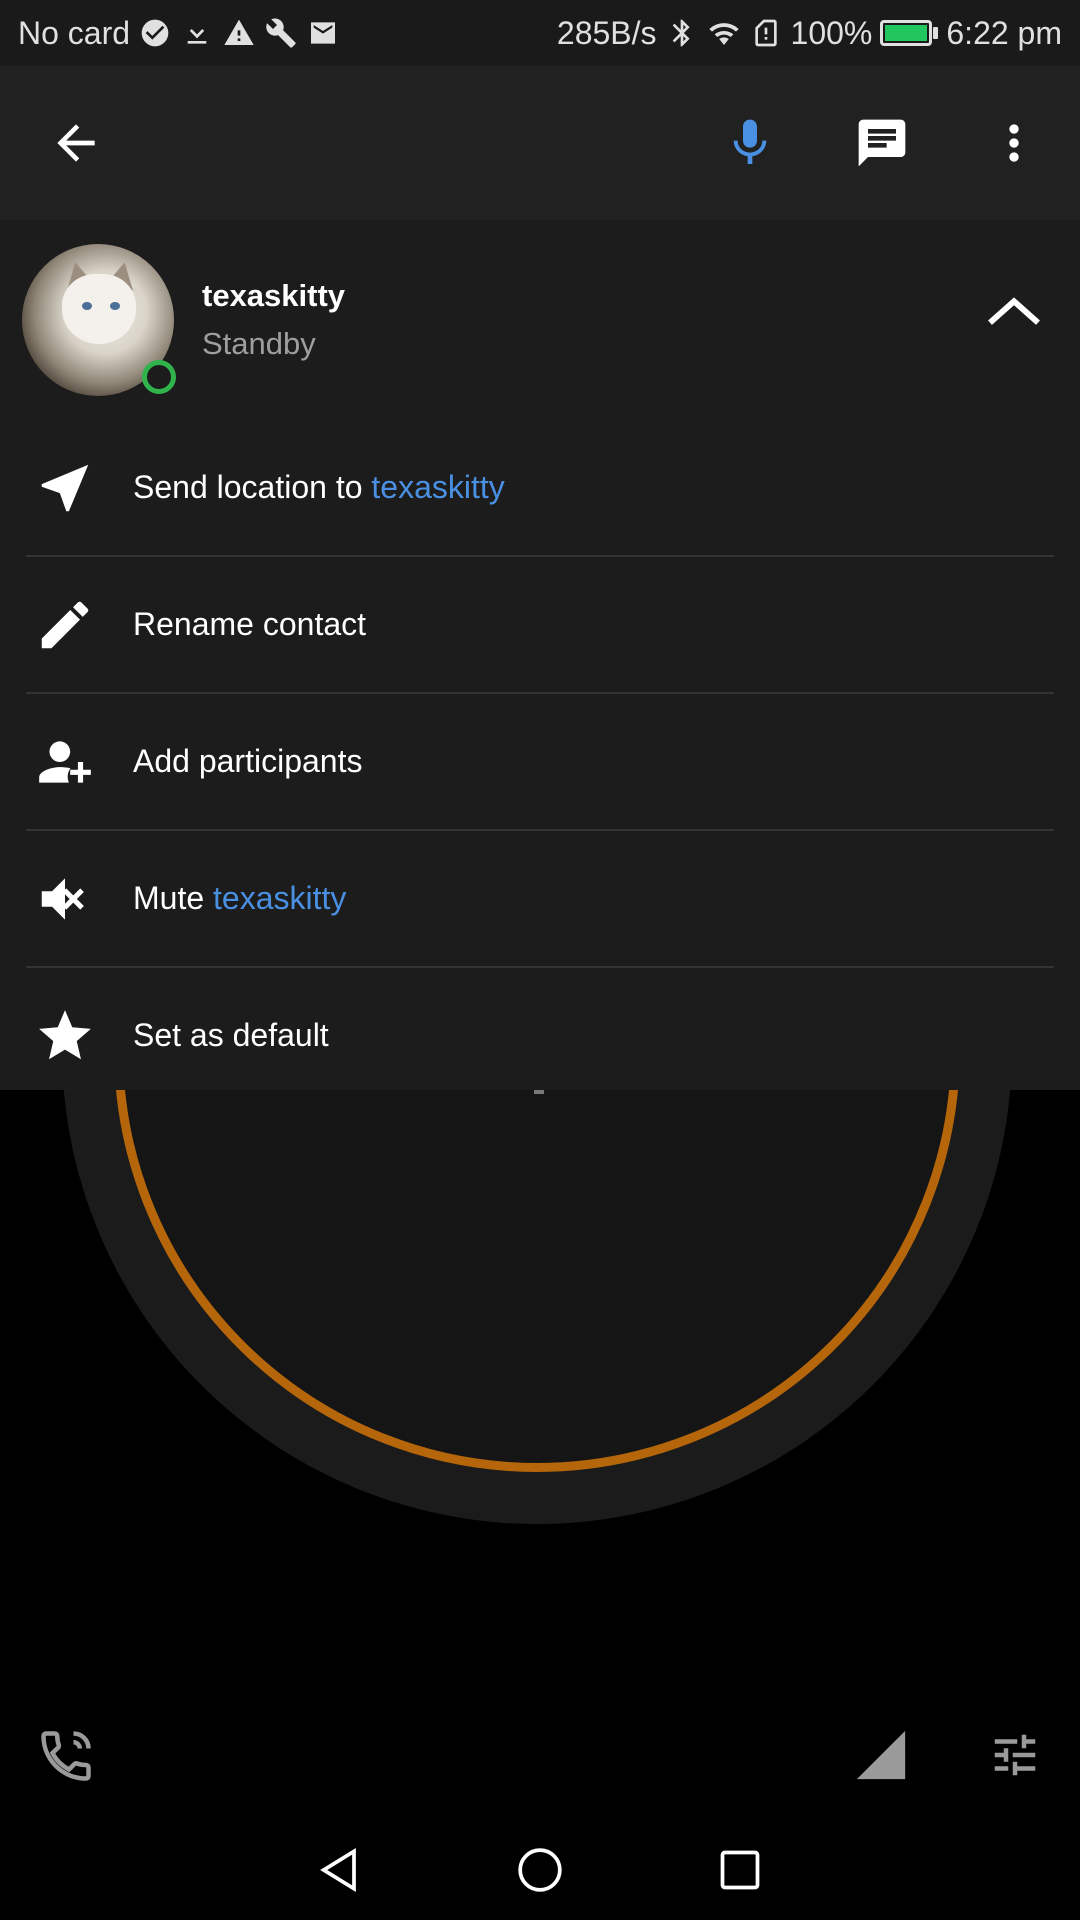  I want to click on presence-indicator, so click(159, 377).